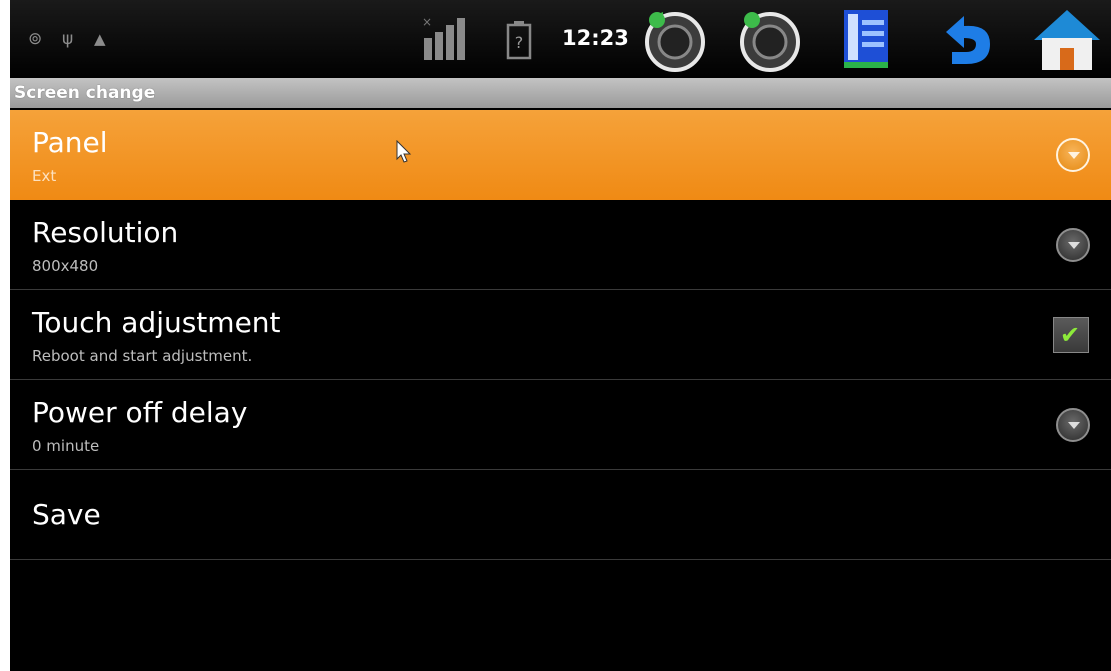  Describe the element at coordinates (156, 322) in the screenshot. I see `setting-title: Touch adjustment` at that location.